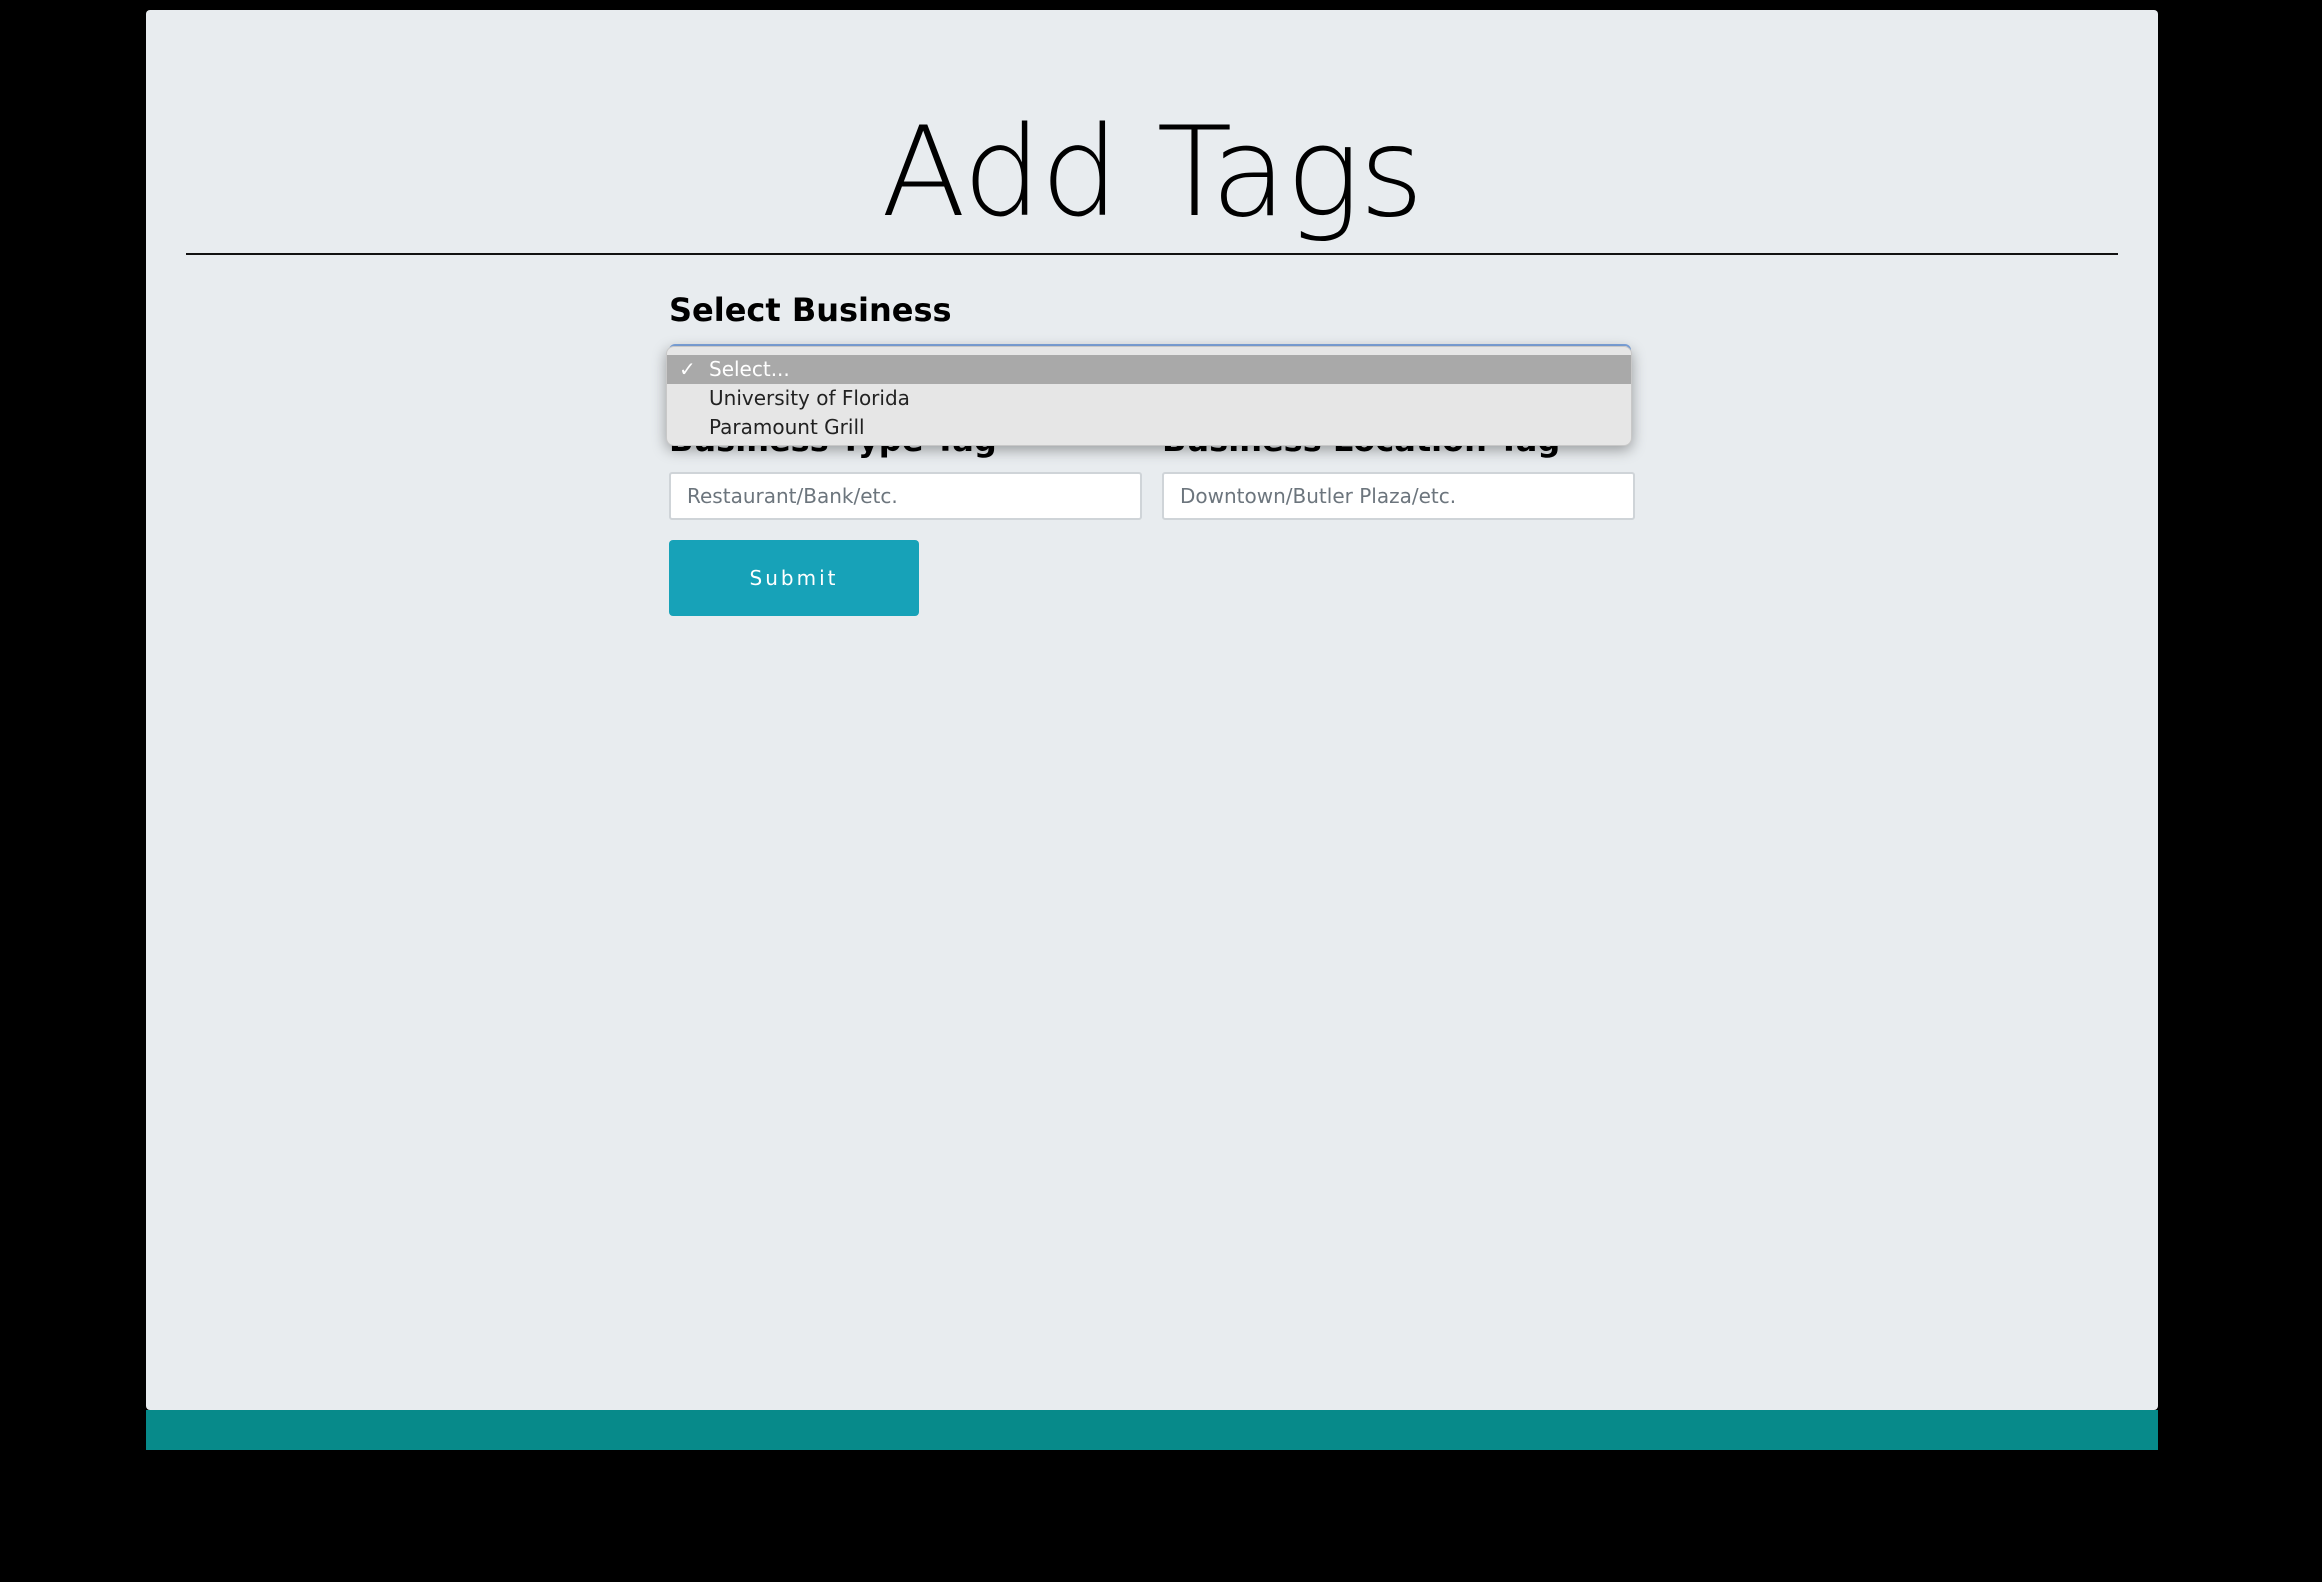 The width and height of the screenshot is (2322, 1582). Describe the element at coordinates (809, 398) in the screenshot. I see `select-option-label: University of Florida` at that location.